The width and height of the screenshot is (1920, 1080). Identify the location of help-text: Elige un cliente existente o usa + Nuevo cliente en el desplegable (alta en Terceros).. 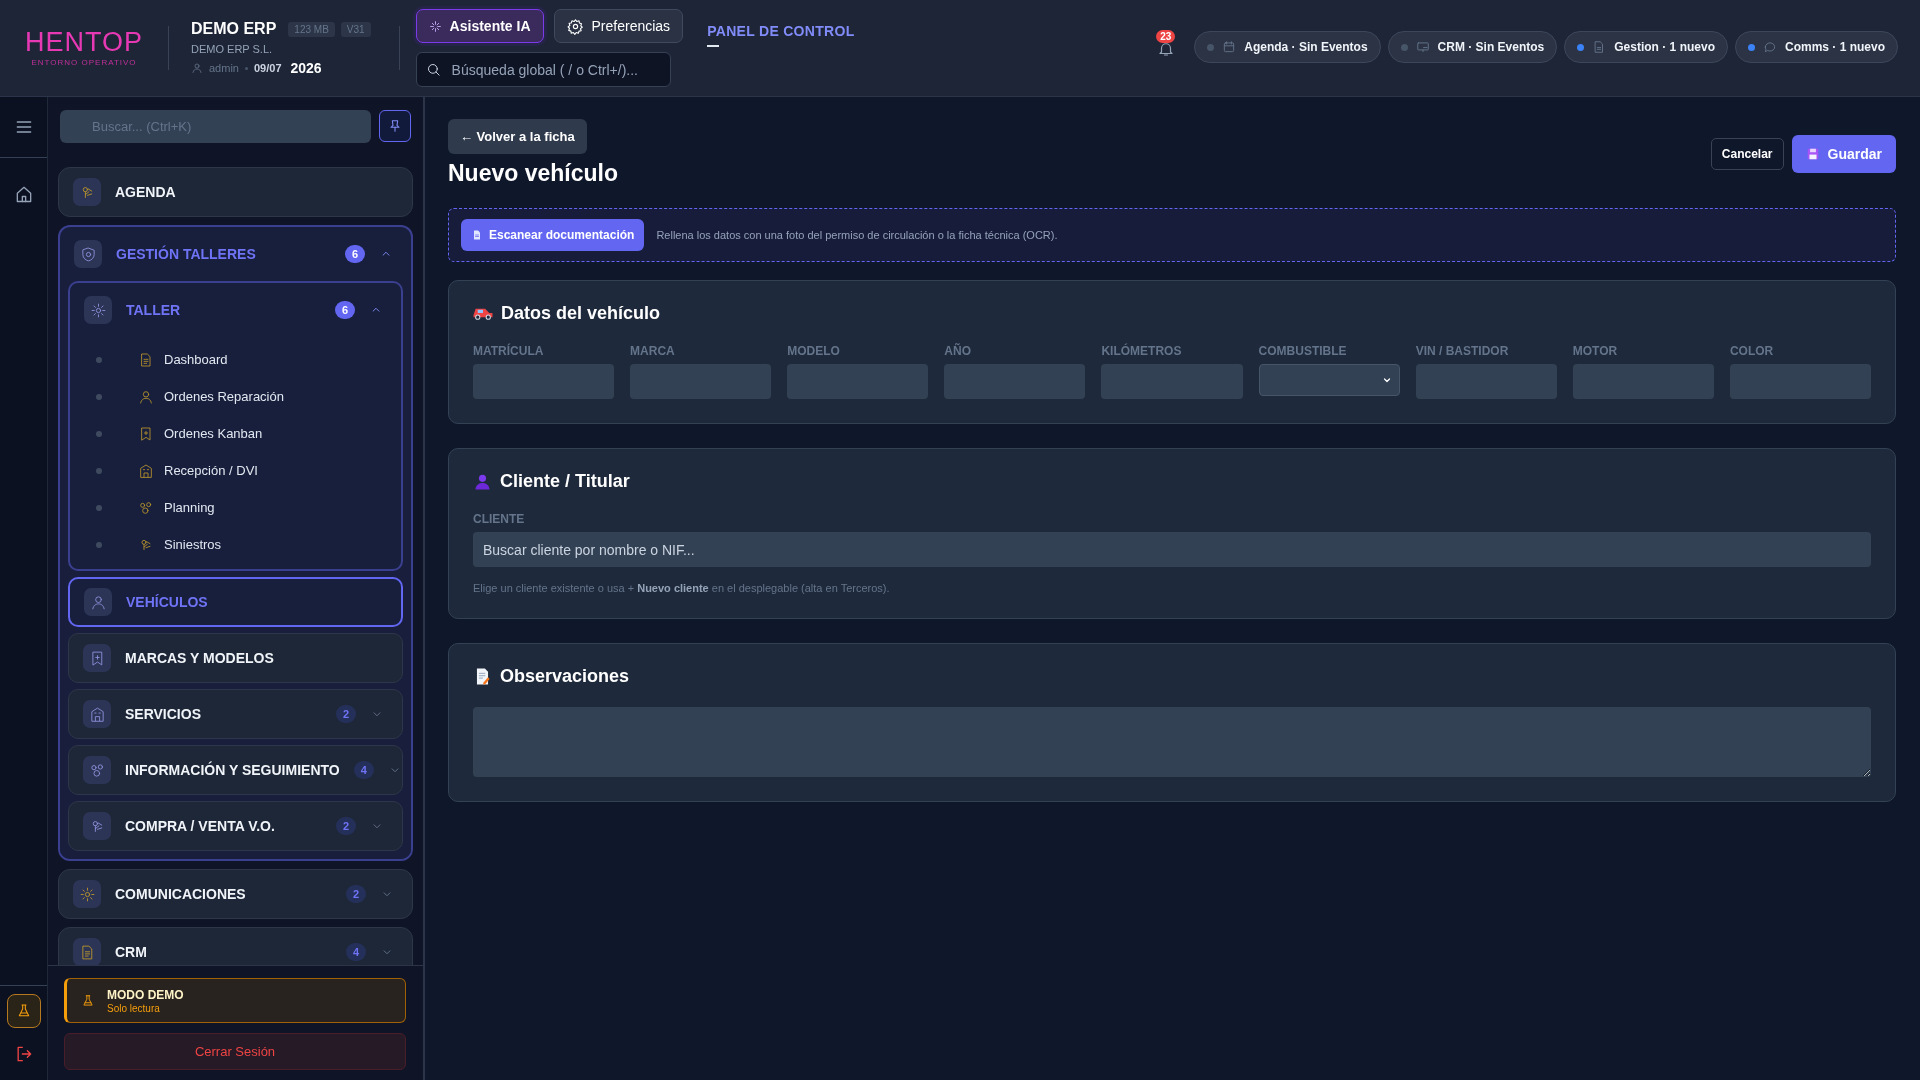
(682, 588).